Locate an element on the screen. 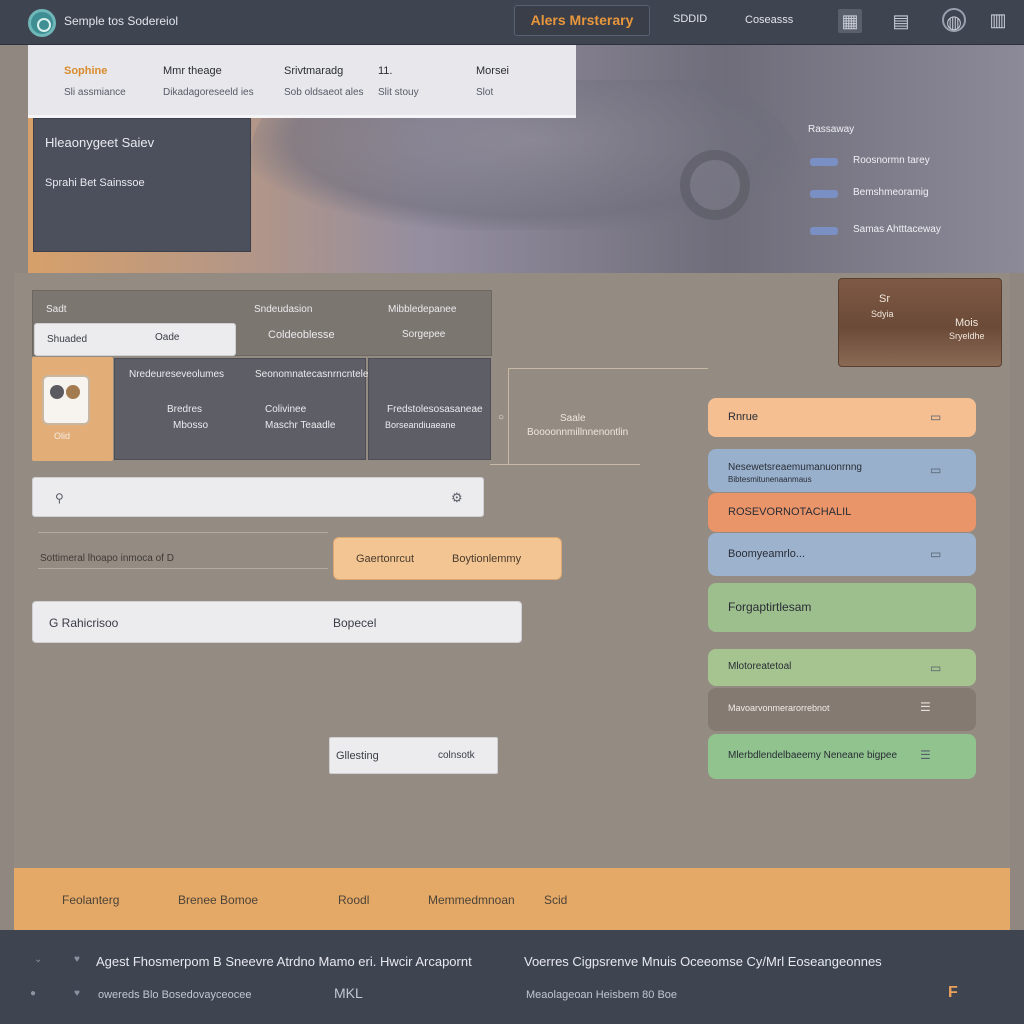 The image size is (1024, 1024). hero-panel-link: Sprahi Bet Sainssoe is located at coordinates (95, 183).